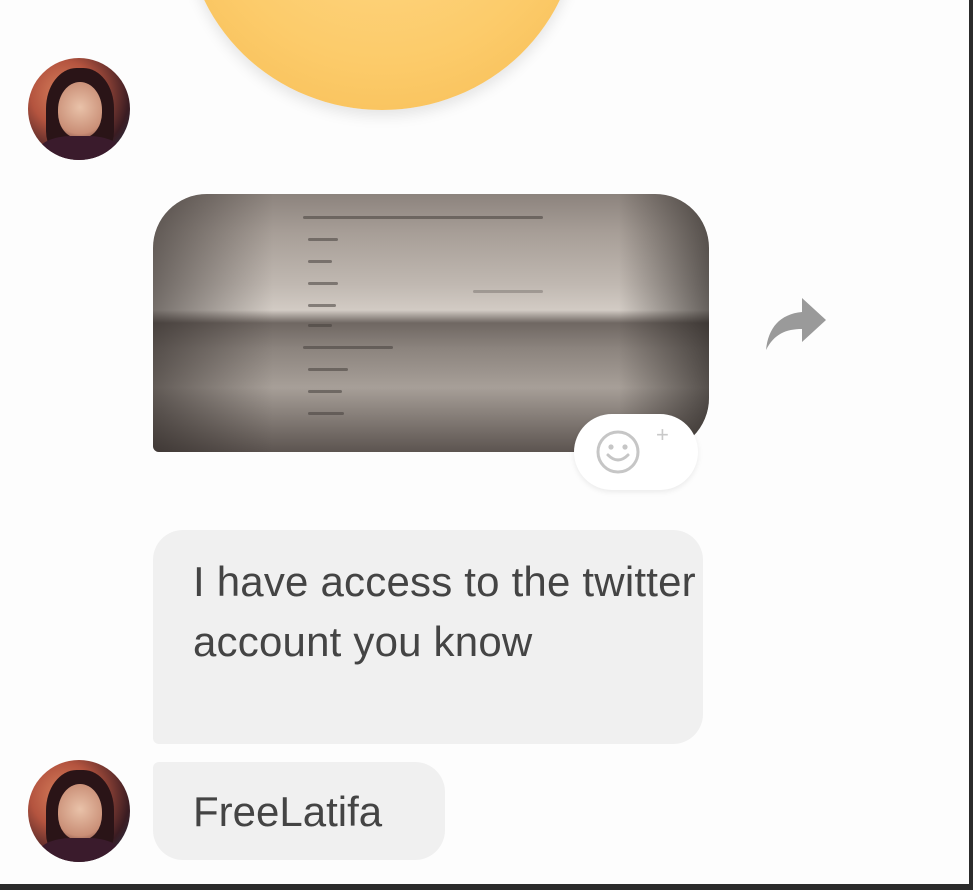  Describe the element at coordinates (382, 55) in the screenshot. I see `emoji-sticker` at that location.